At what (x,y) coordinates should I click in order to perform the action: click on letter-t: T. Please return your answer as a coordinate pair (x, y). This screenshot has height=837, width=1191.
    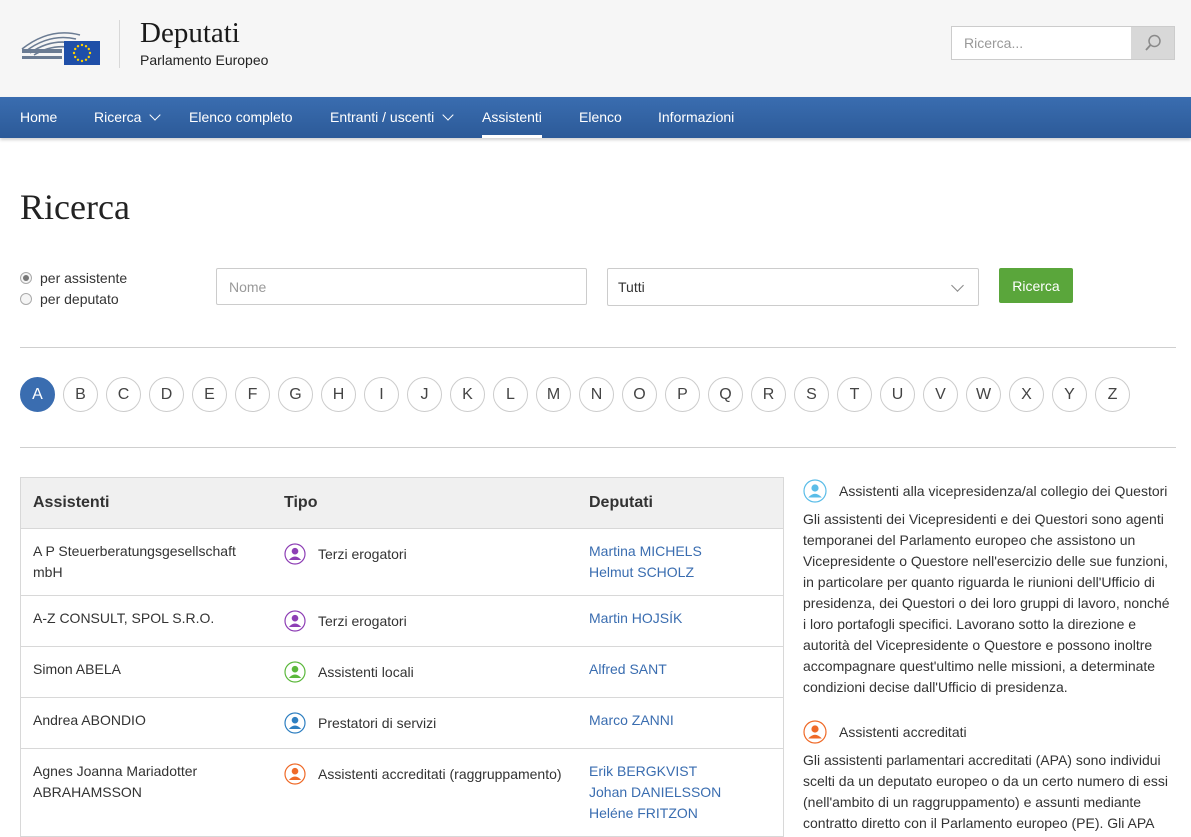
    Looking at the image, I should click on (854, 394).